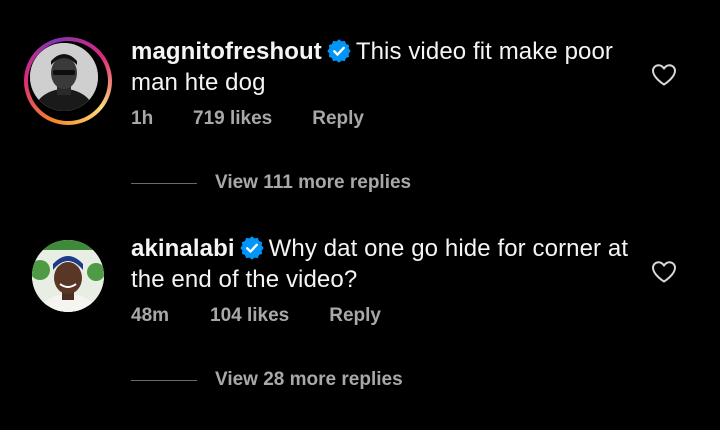  I want to click on comment-time: 1h, so click(142, 118).